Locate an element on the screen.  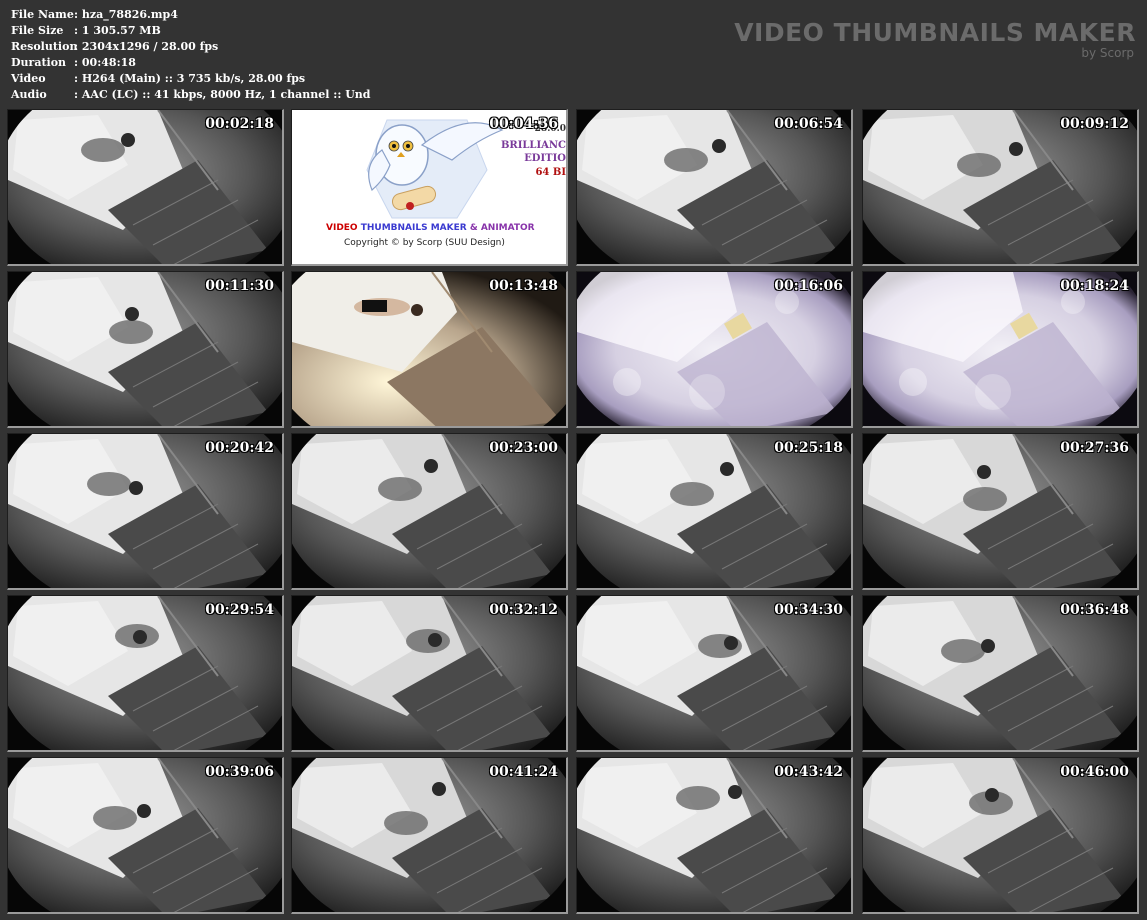
video-thumbnail: 00:25:18 is located at coordinates (714, 511).